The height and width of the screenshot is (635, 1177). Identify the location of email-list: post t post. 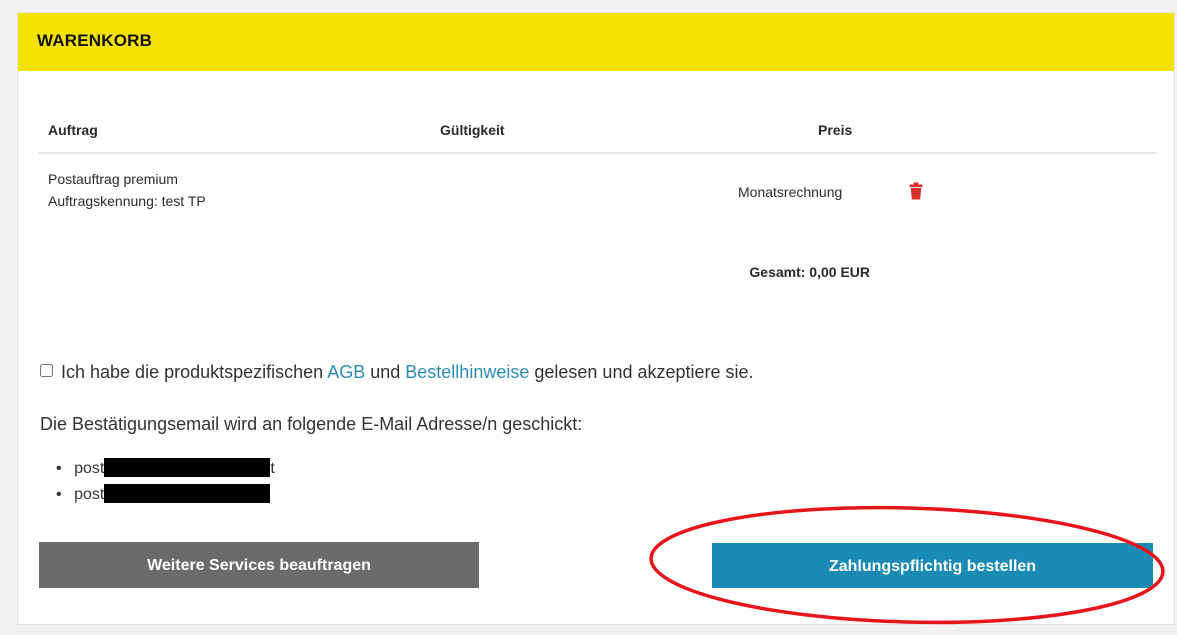
(165, 484).